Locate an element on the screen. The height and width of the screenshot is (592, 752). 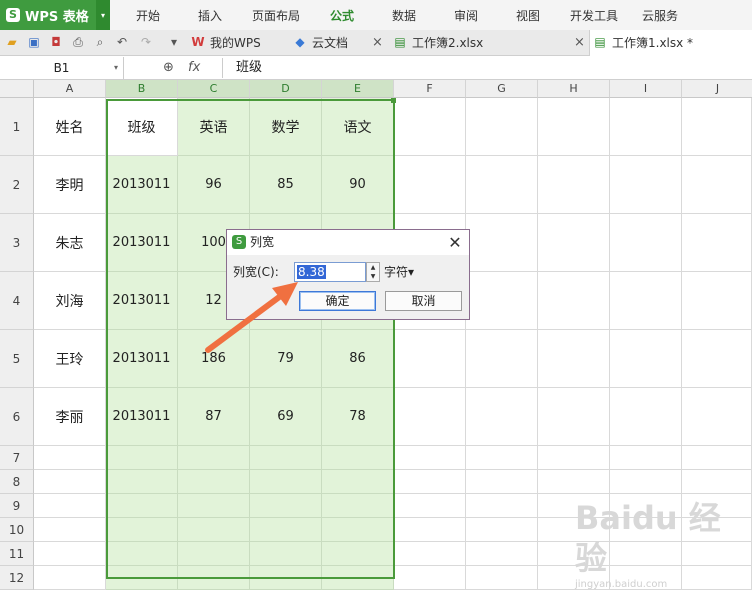
cell-g12 is located at coordinates (502, 578).